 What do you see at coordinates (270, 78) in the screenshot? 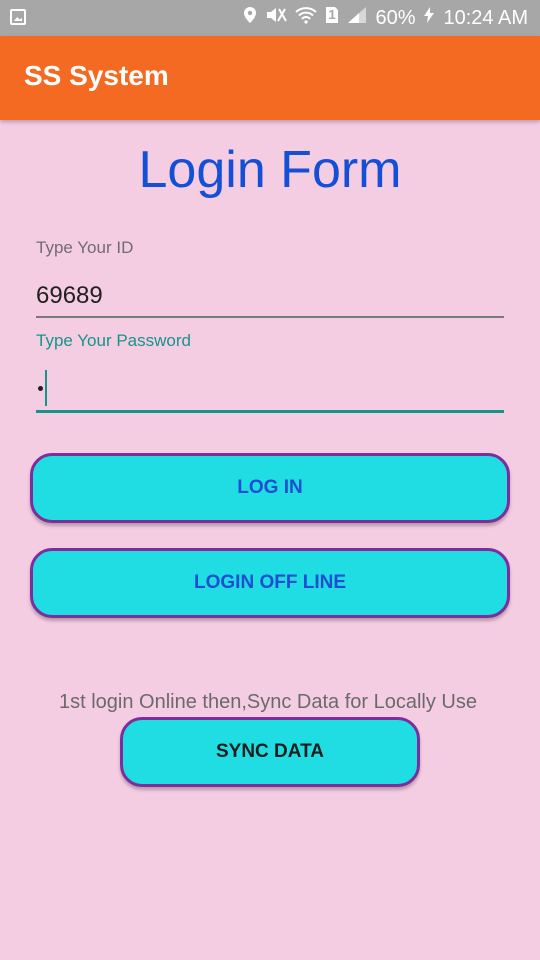
I see `app-bar: SS System` at bounding box center [270, 78].